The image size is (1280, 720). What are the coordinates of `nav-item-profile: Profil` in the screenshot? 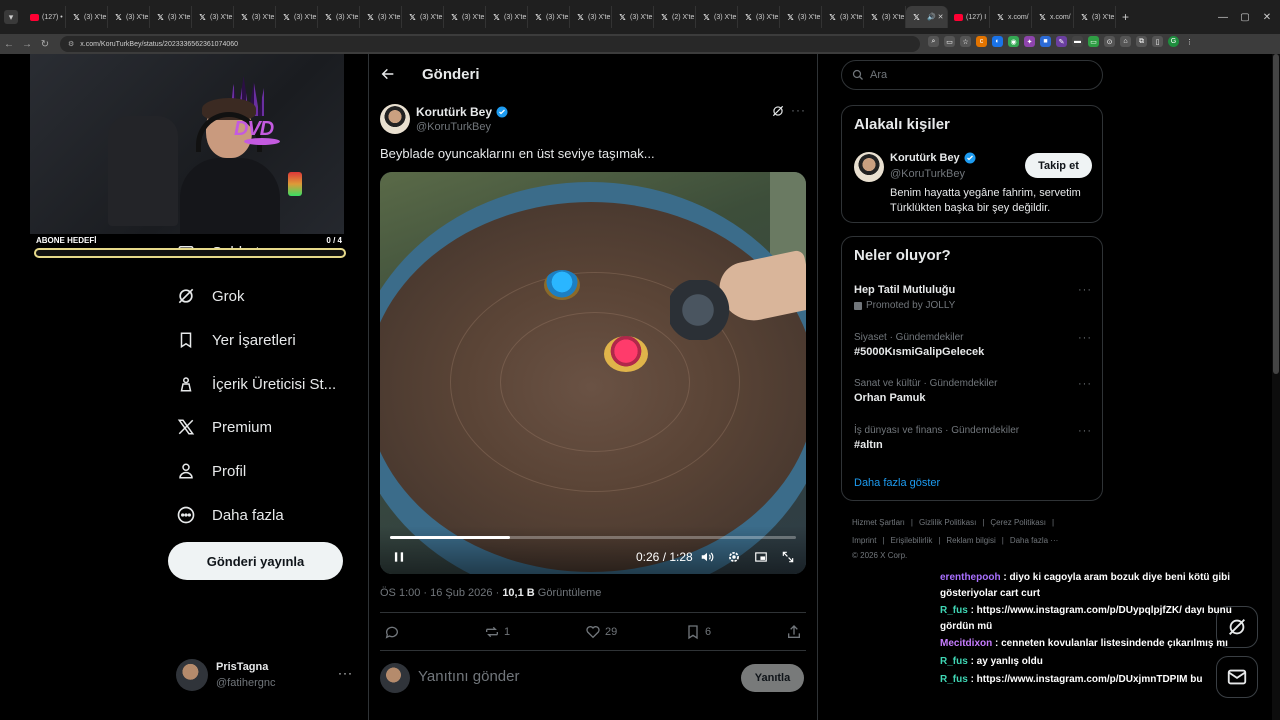 It's located at (211, 471).